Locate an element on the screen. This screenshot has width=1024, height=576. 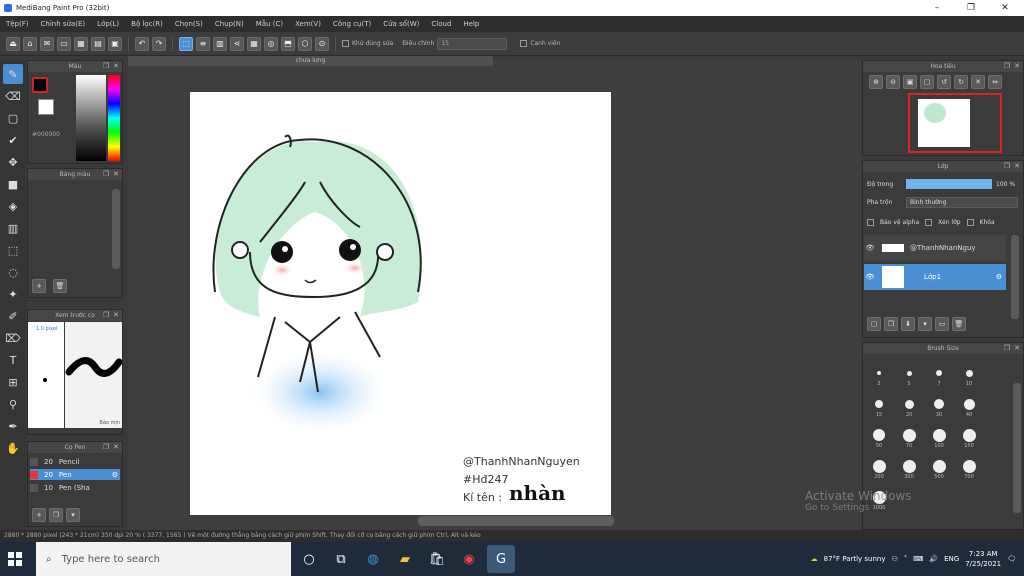
cortana-icon: ○ is located at coordinates (309, 559).